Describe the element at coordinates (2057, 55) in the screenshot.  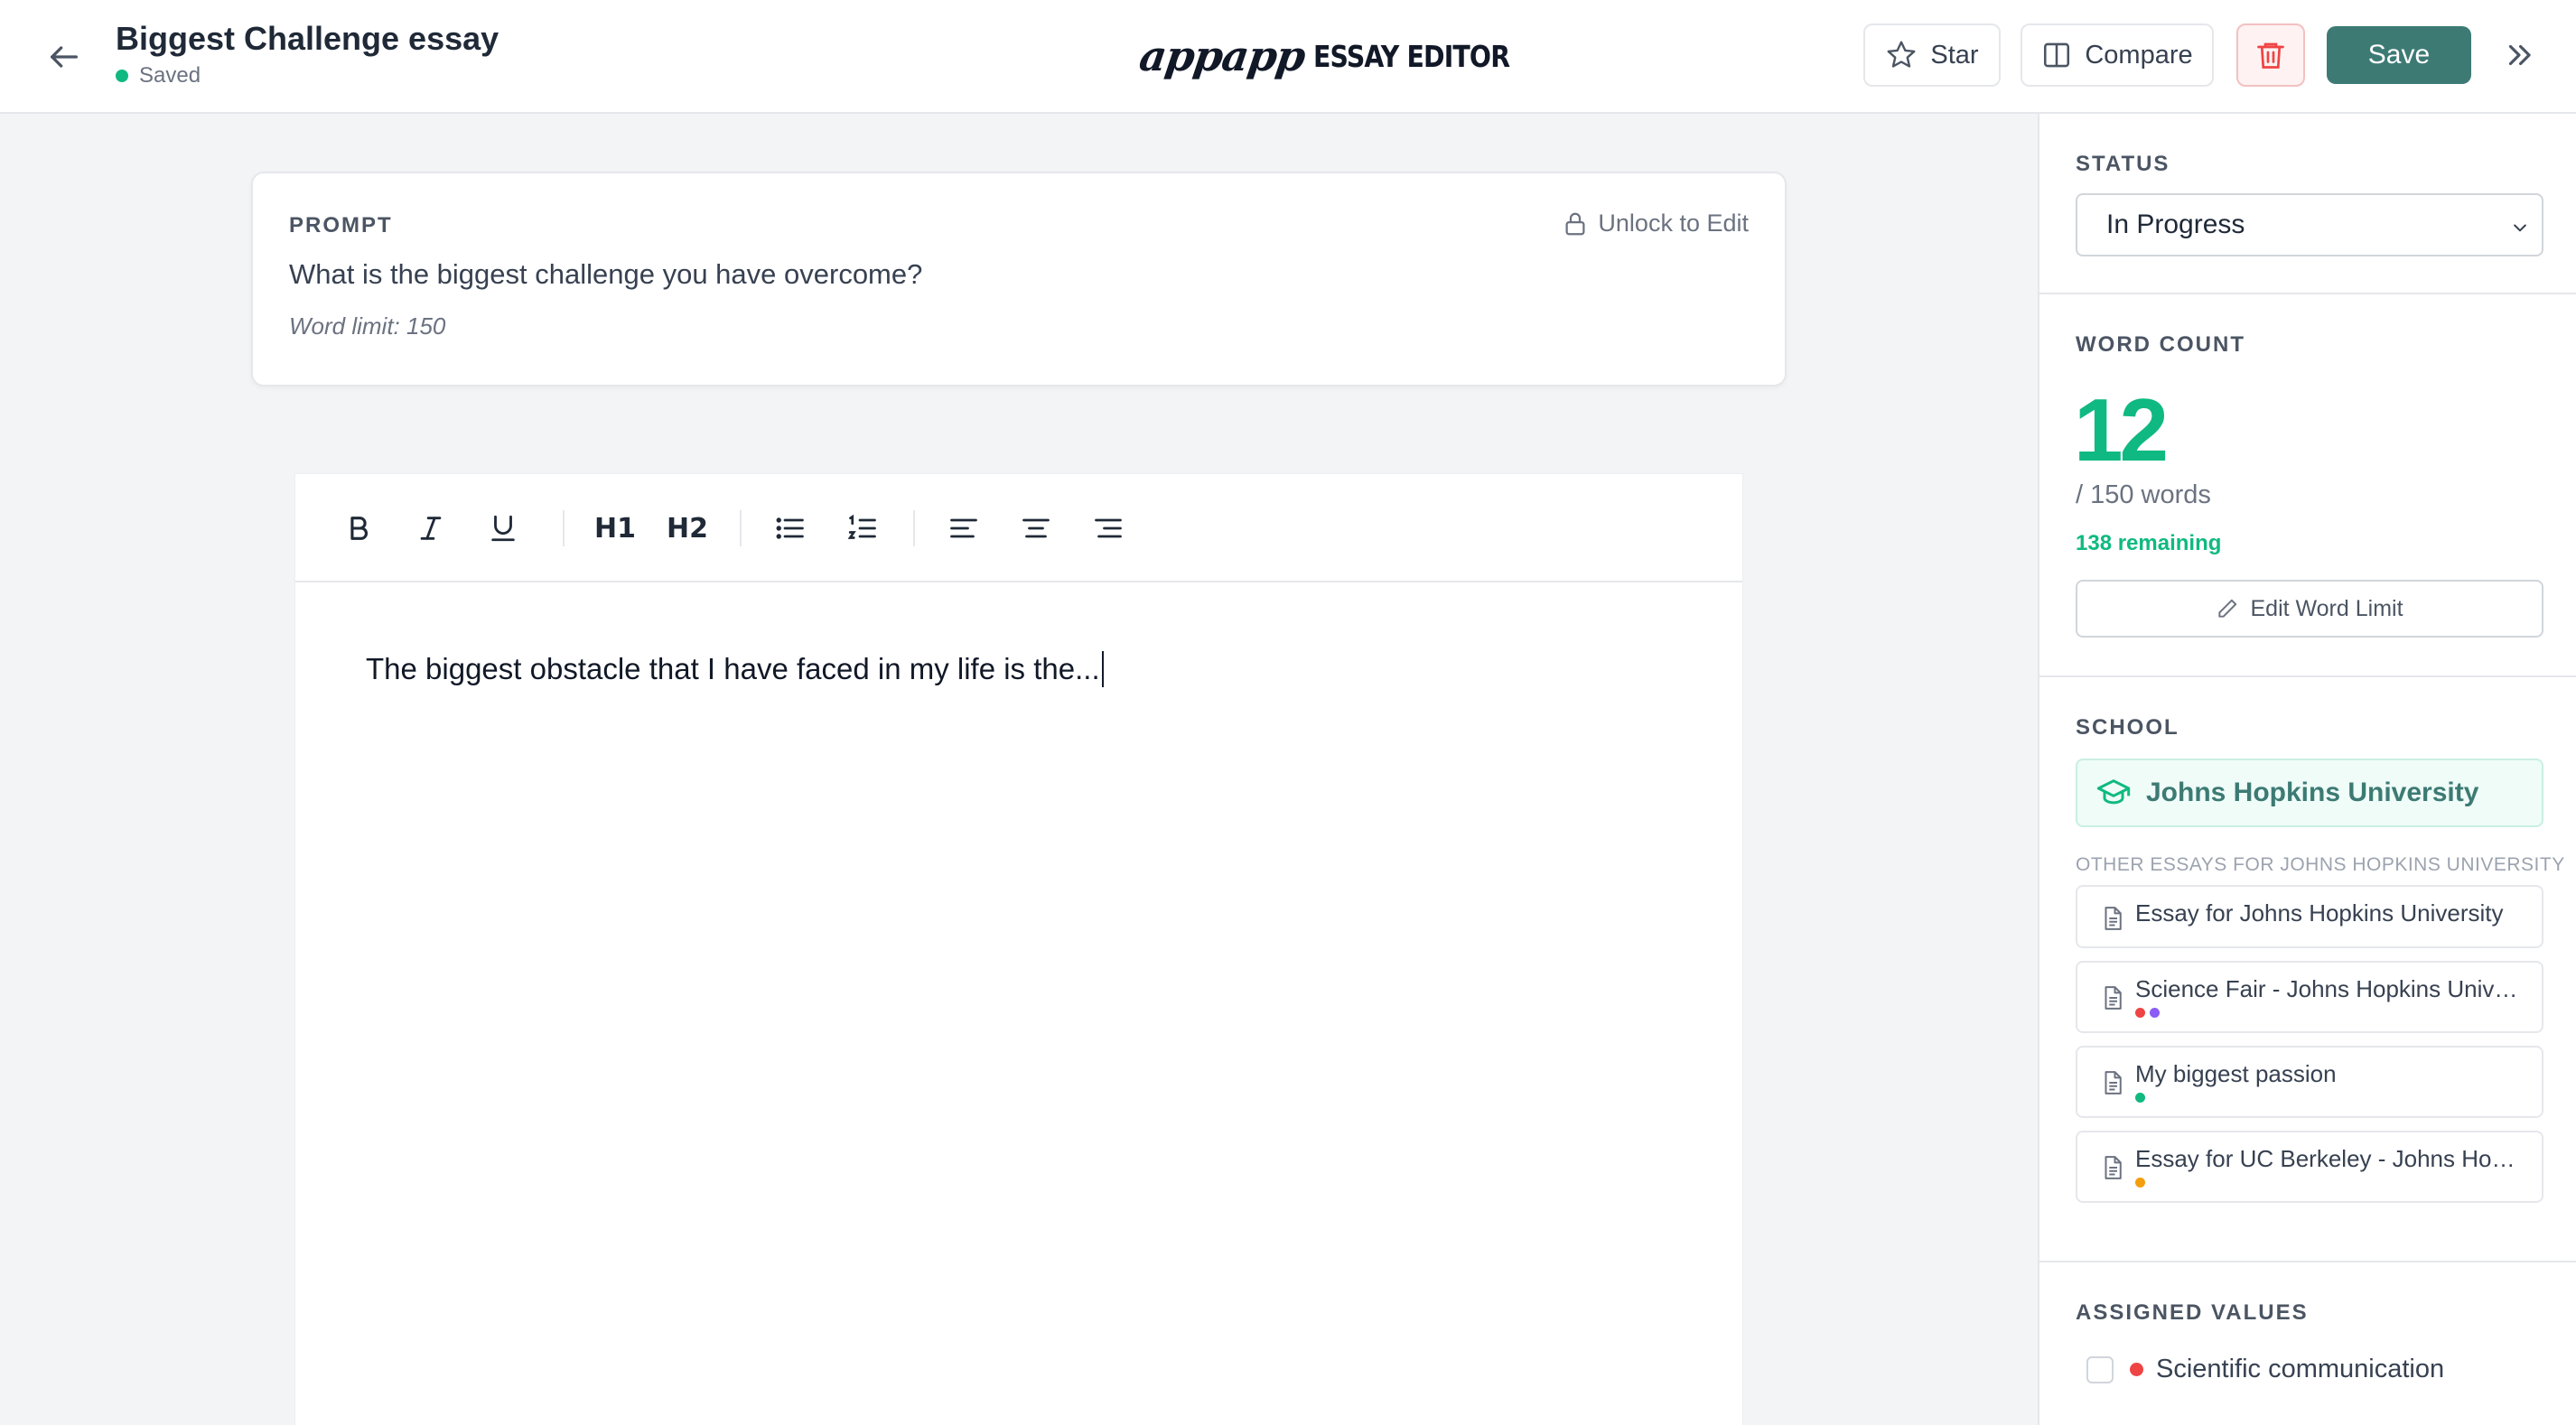
I see `columns-icon` at that location.